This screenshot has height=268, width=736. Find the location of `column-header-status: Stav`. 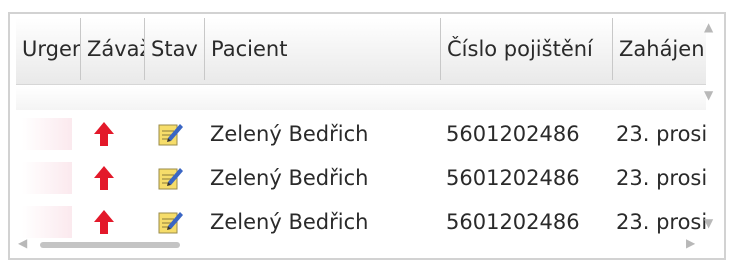

column-header-status: Stav is located at coordinates (174, 49).